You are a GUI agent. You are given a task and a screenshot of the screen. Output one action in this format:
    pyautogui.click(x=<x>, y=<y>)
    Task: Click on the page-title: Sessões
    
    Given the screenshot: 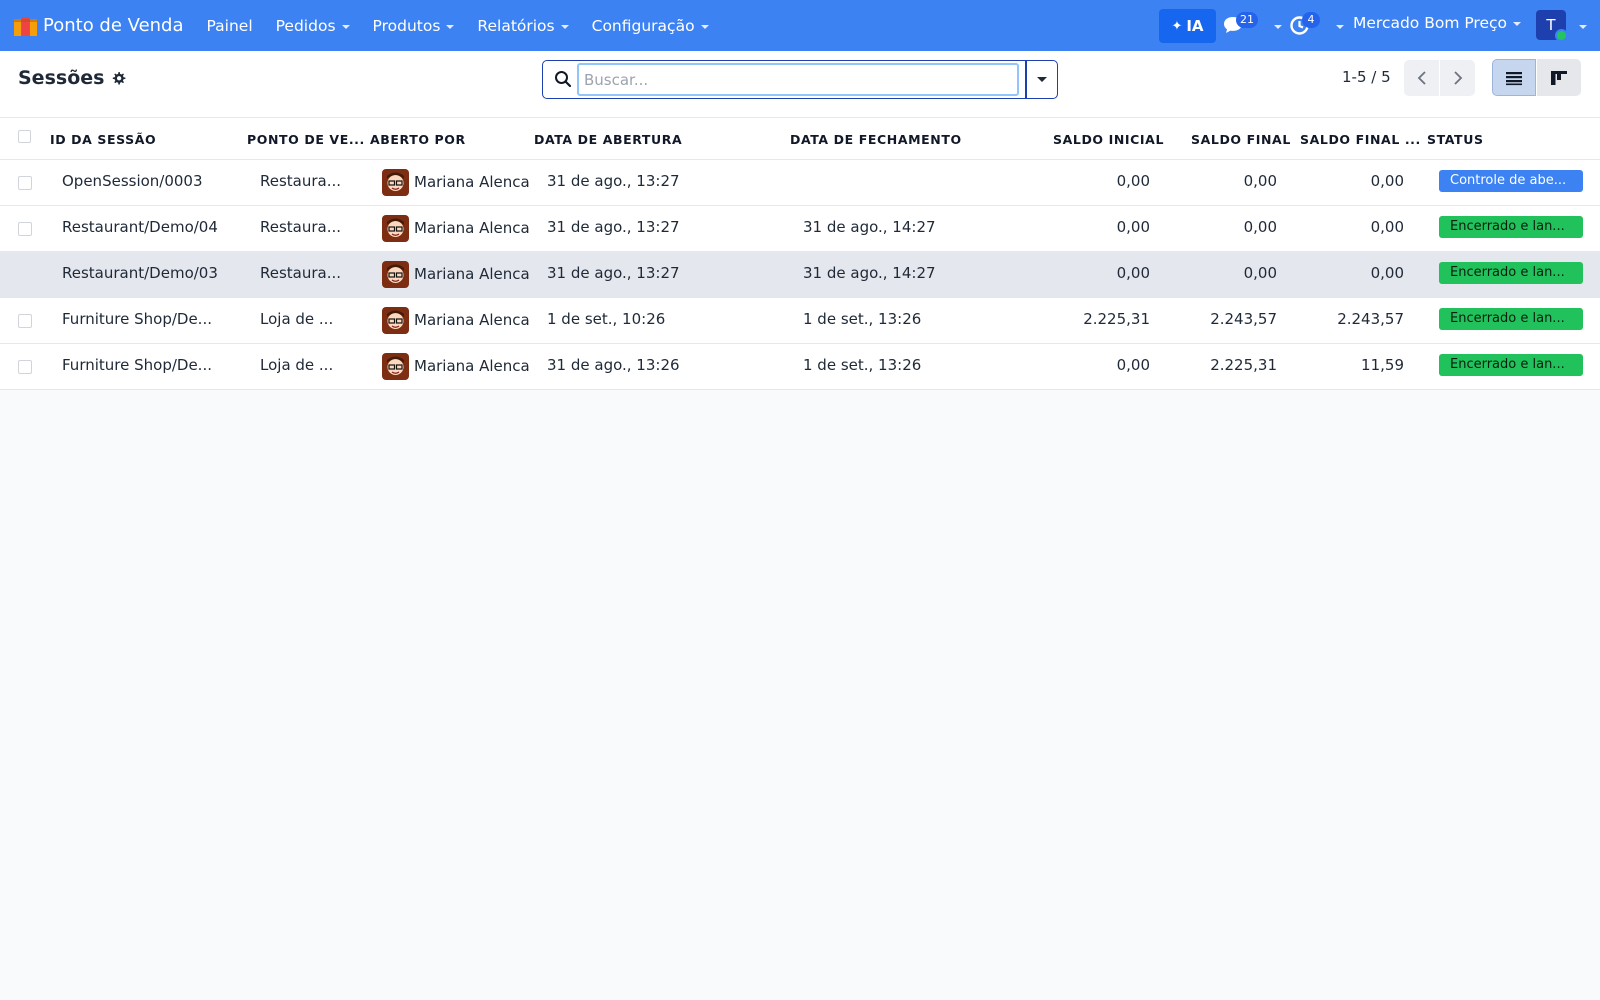 What is the action you would take?
    pyautogui.click(x=72, y=78)
    